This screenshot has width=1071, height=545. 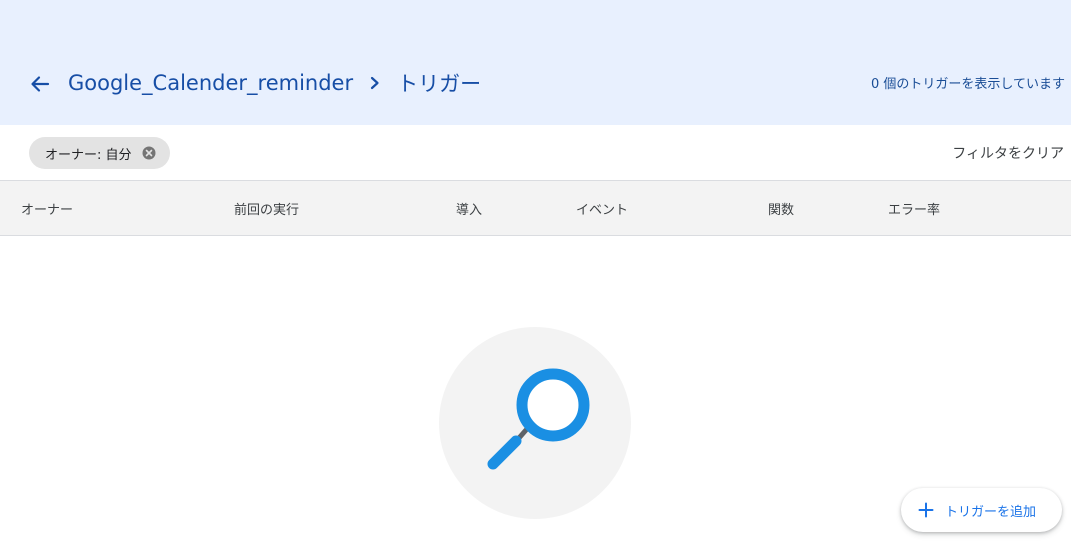 I want to click on owner-filter-chip: オーナー: 自分, so click(x=99, y=153).